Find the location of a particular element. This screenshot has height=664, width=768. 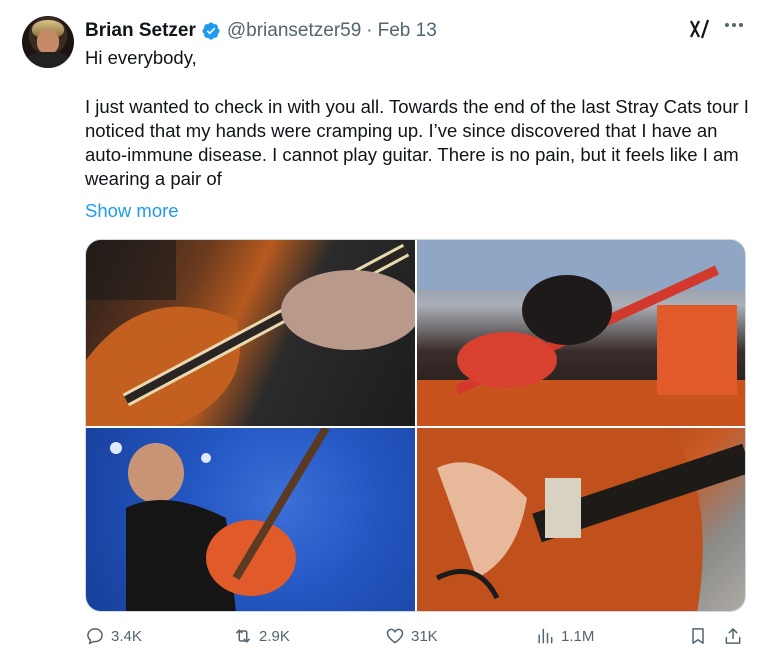

share-button is located at coordinates (733, 636).